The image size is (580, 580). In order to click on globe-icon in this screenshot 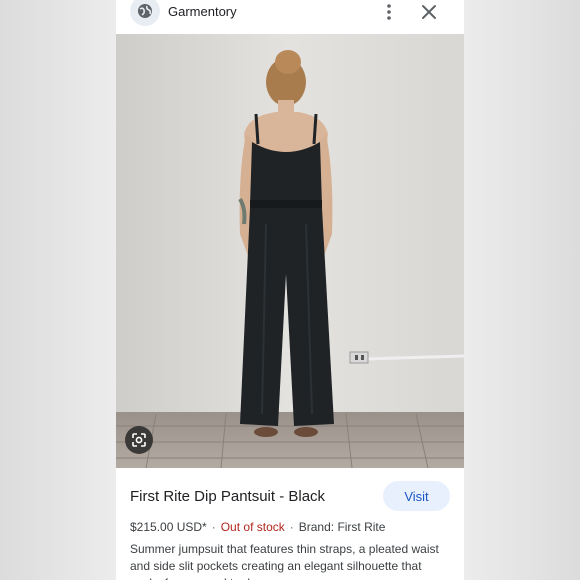, I will do `click(145, 13)`.